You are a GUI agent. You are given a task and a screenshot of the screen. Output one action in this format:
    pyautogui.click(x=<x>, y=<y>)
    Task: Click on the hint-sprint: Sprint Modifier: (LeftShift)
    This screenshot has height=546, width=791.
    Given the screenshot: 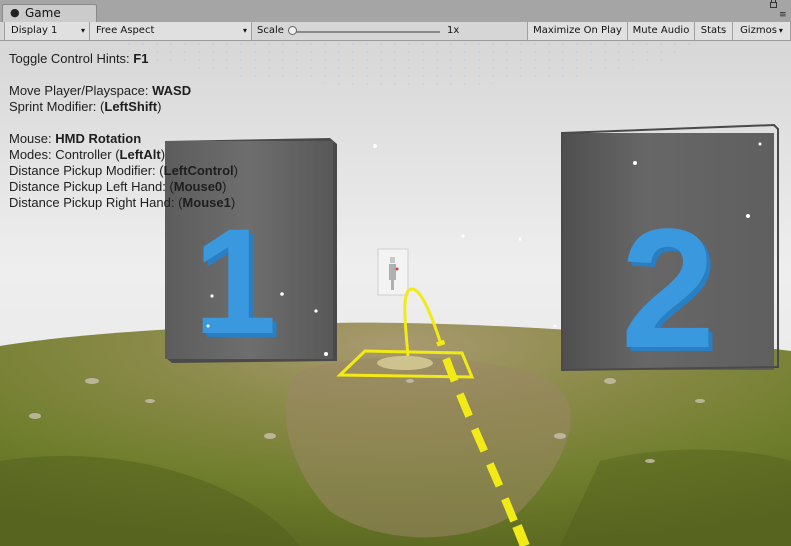 What is the action you would take?
    pyautogui.click(x=85, y=106)
    